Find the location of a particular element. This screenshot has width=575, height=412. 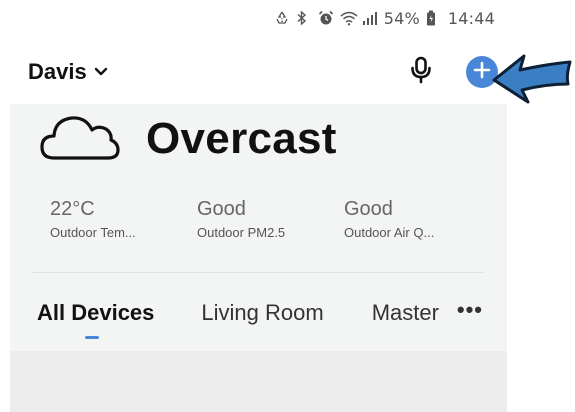

tab-living-room: Living Room is located at coordinates (262, 313).